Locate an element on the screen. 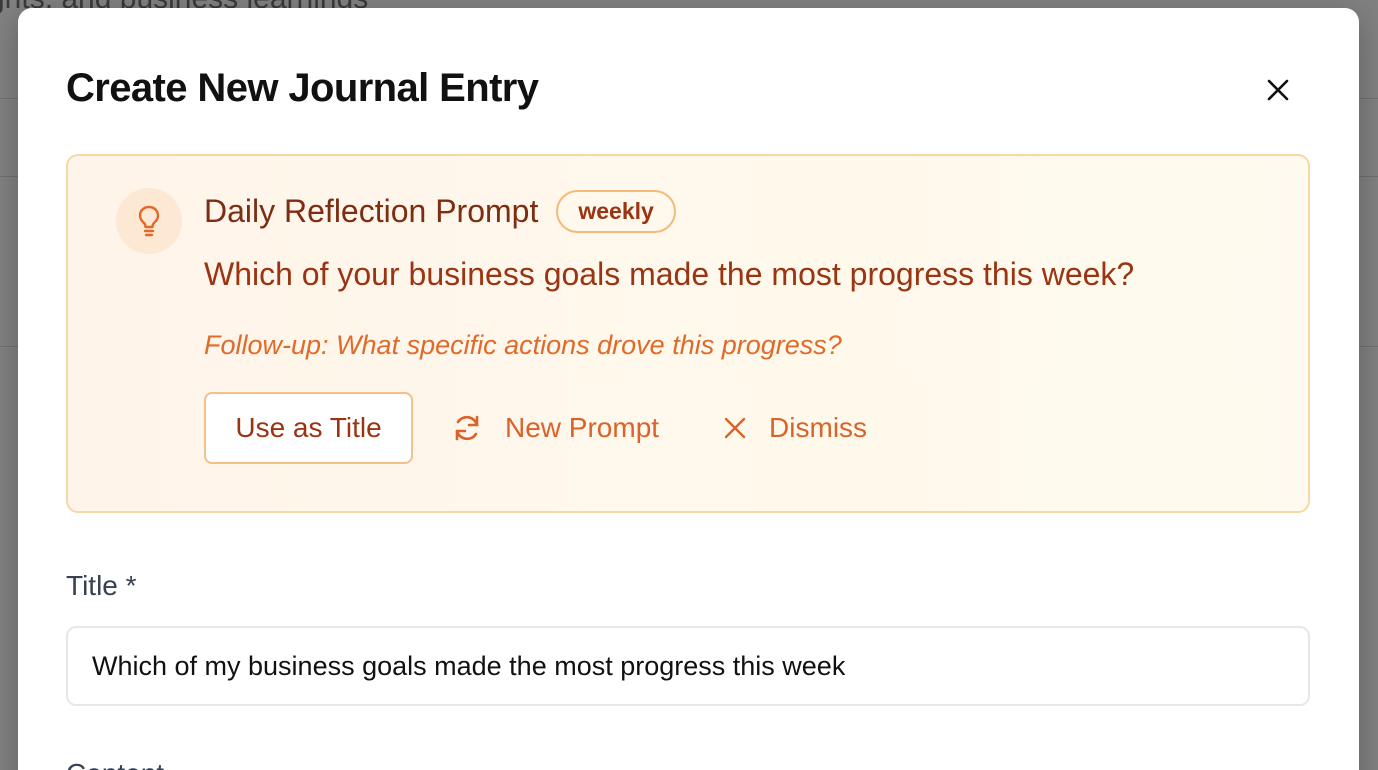 This screenshot has height=770, width=1378. modal-title: Create New Journal Entry is located at coordinates (302, 88).